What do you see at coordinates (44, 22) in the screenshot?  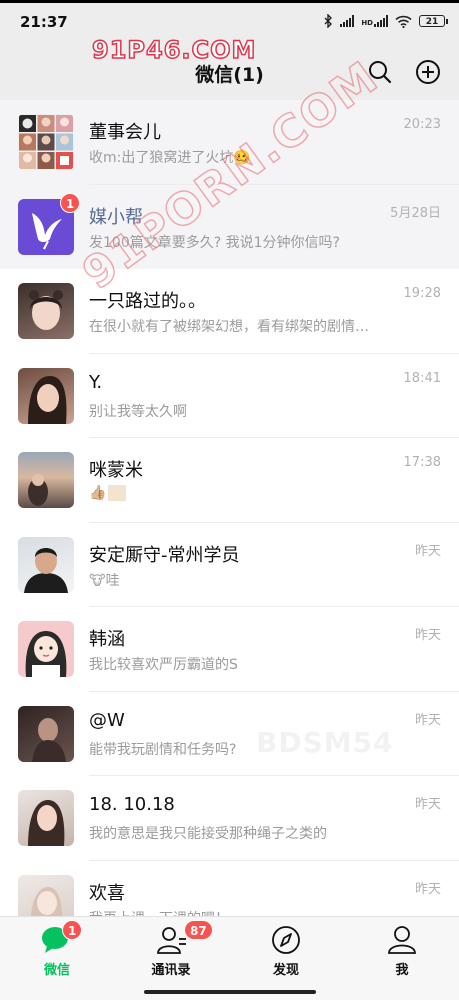 I see `status-time: 21:37` at bounding box center [44, 22].